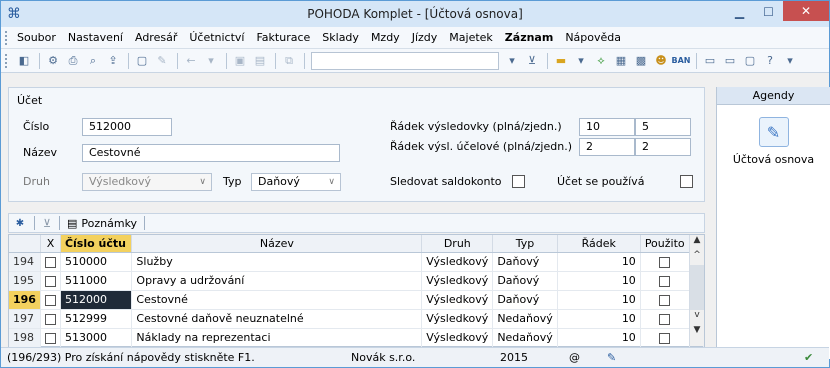 The width and height of the screenshot is (830, 368). I want to click on iban-icon: BAN, so click(681, 61).